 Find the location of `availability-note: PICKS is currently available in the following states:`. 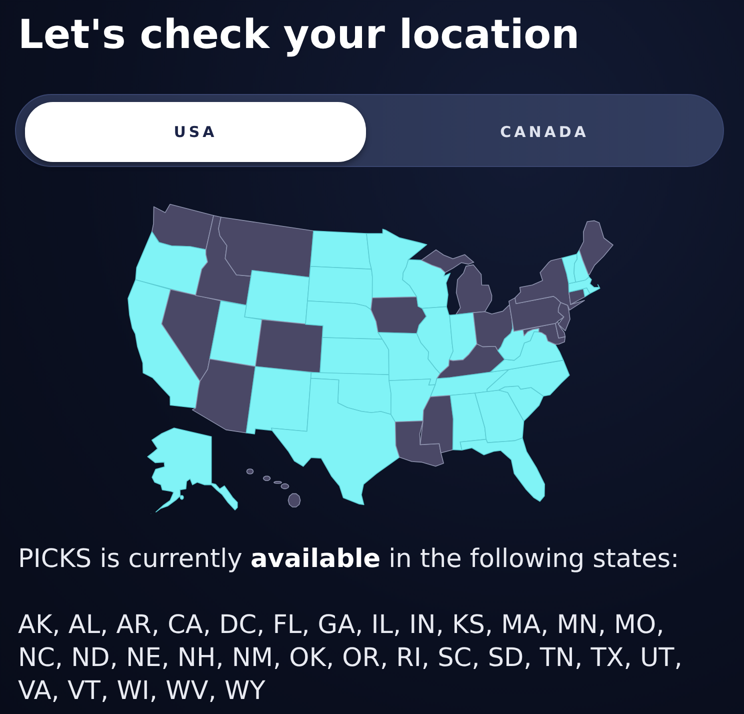

availability-note: PICKS is currently available in the following states: is located at coordinates (349, 559).